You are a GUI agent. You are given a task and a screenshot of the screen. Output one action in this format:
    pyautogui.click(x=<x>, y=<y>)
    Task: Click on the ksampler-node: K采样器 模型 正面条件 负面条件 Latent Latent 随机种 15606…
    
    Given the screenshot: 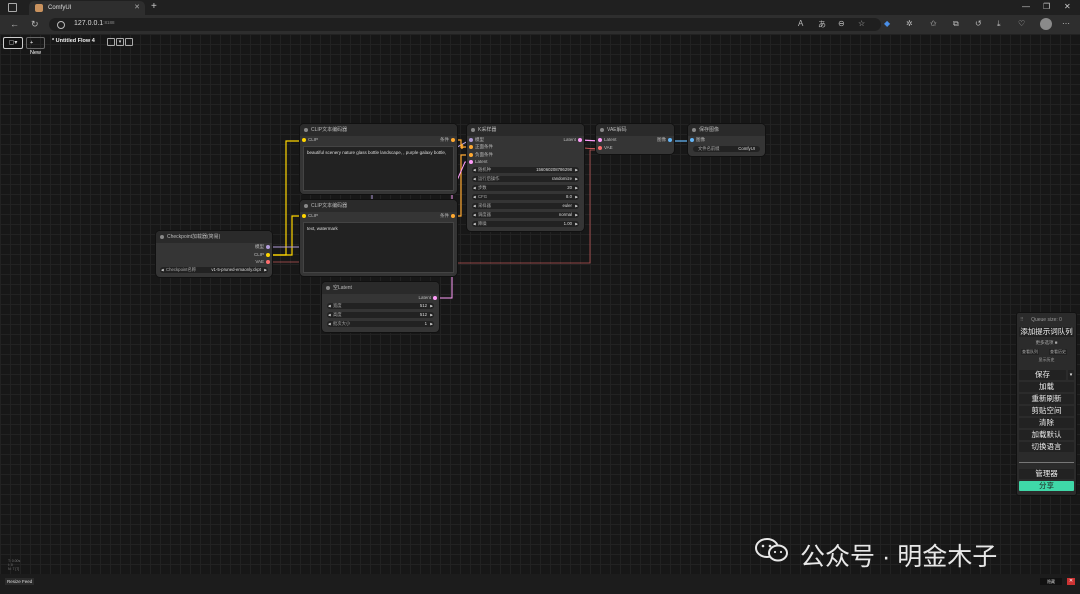 What is the action you would take?
    pyautogui.click(x=525, y=177)
    